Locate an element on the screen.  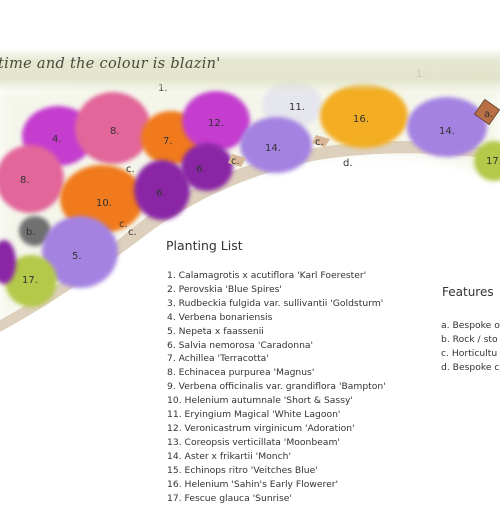
plant-label: 12. is located at coordinates (216, 123).